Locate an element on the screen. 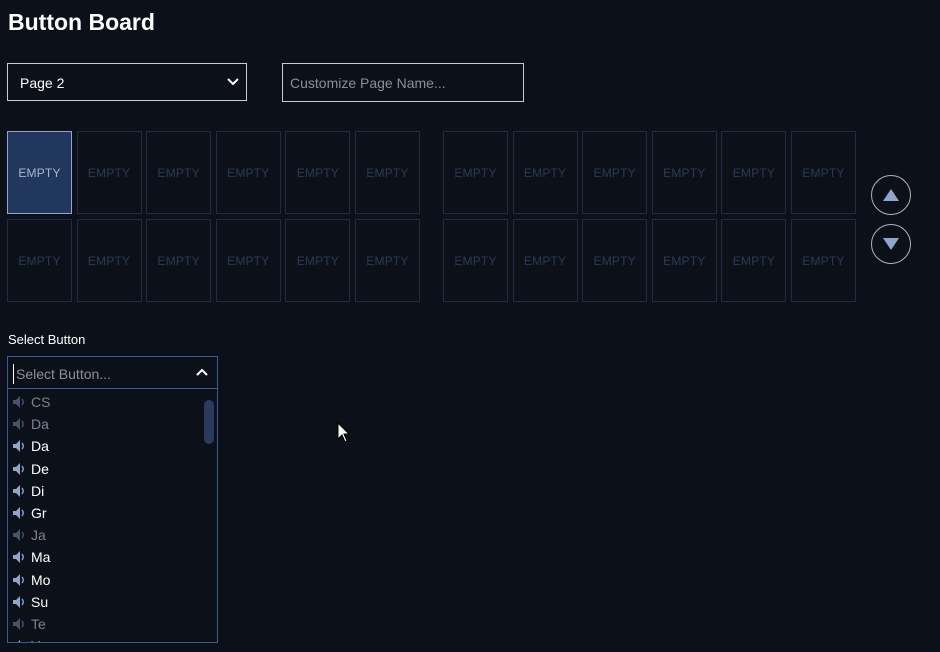  dropdown-list-item: Te is located at coordinates (106, 624).